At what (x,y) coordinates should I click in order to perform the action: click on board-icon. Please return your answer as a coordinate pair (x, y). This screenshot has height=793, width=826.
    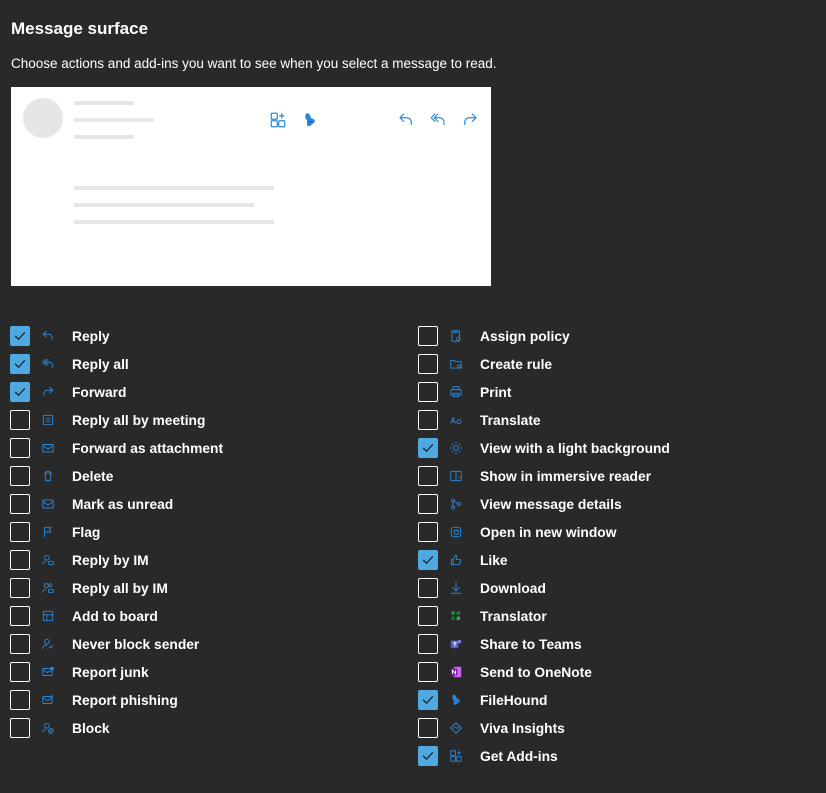
    Looking at the image, I should click on (48, 616).